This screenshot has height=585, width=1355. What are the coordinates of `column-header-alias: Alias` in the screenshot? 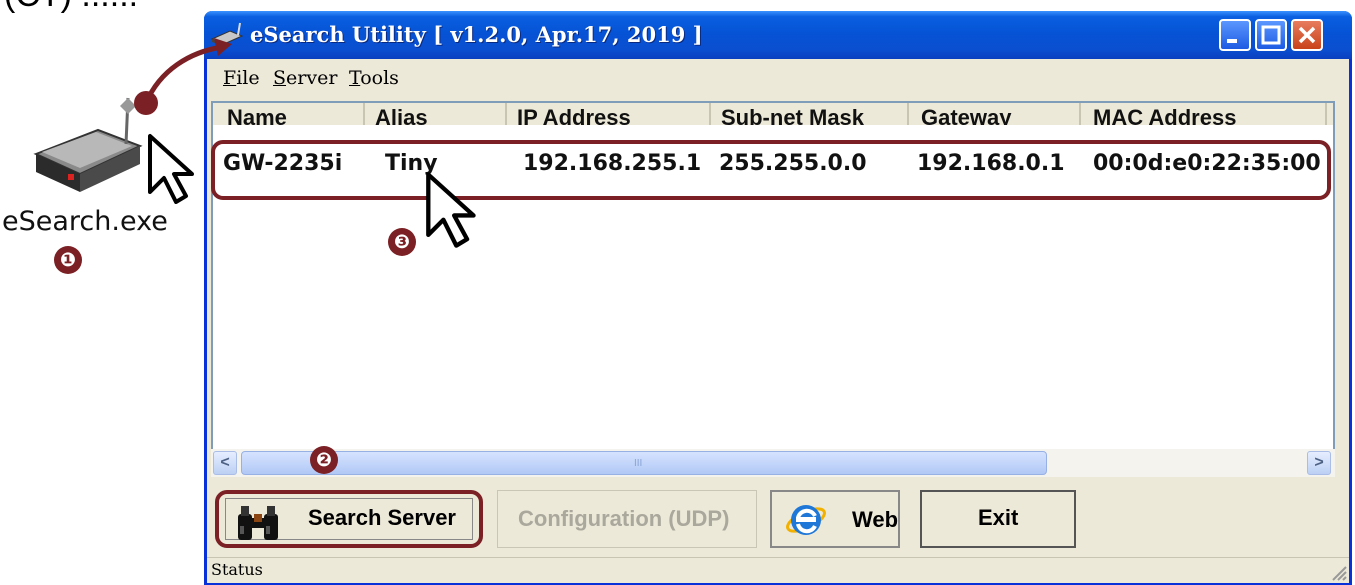 It's located at (401, 115).